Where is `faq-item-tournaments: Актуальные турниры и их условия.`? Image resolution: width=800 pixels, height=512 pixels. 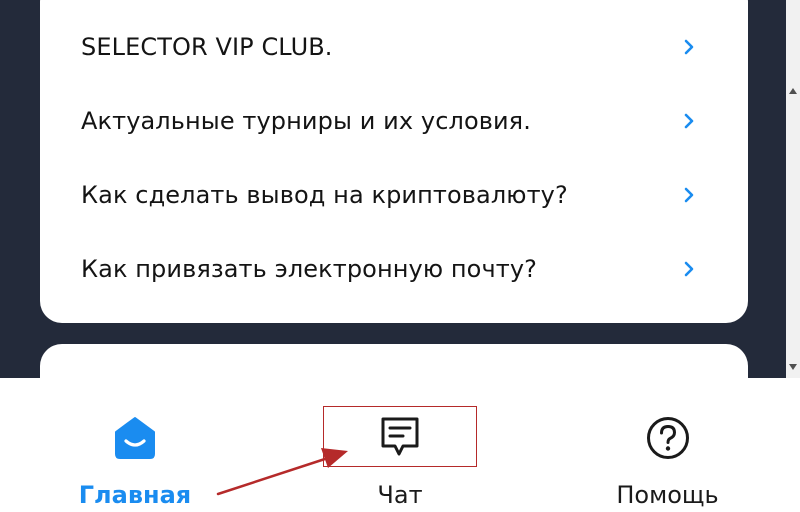
faq-item-tournaments: Актуальные турниры и их условия. is located at coordinates (394, 121).